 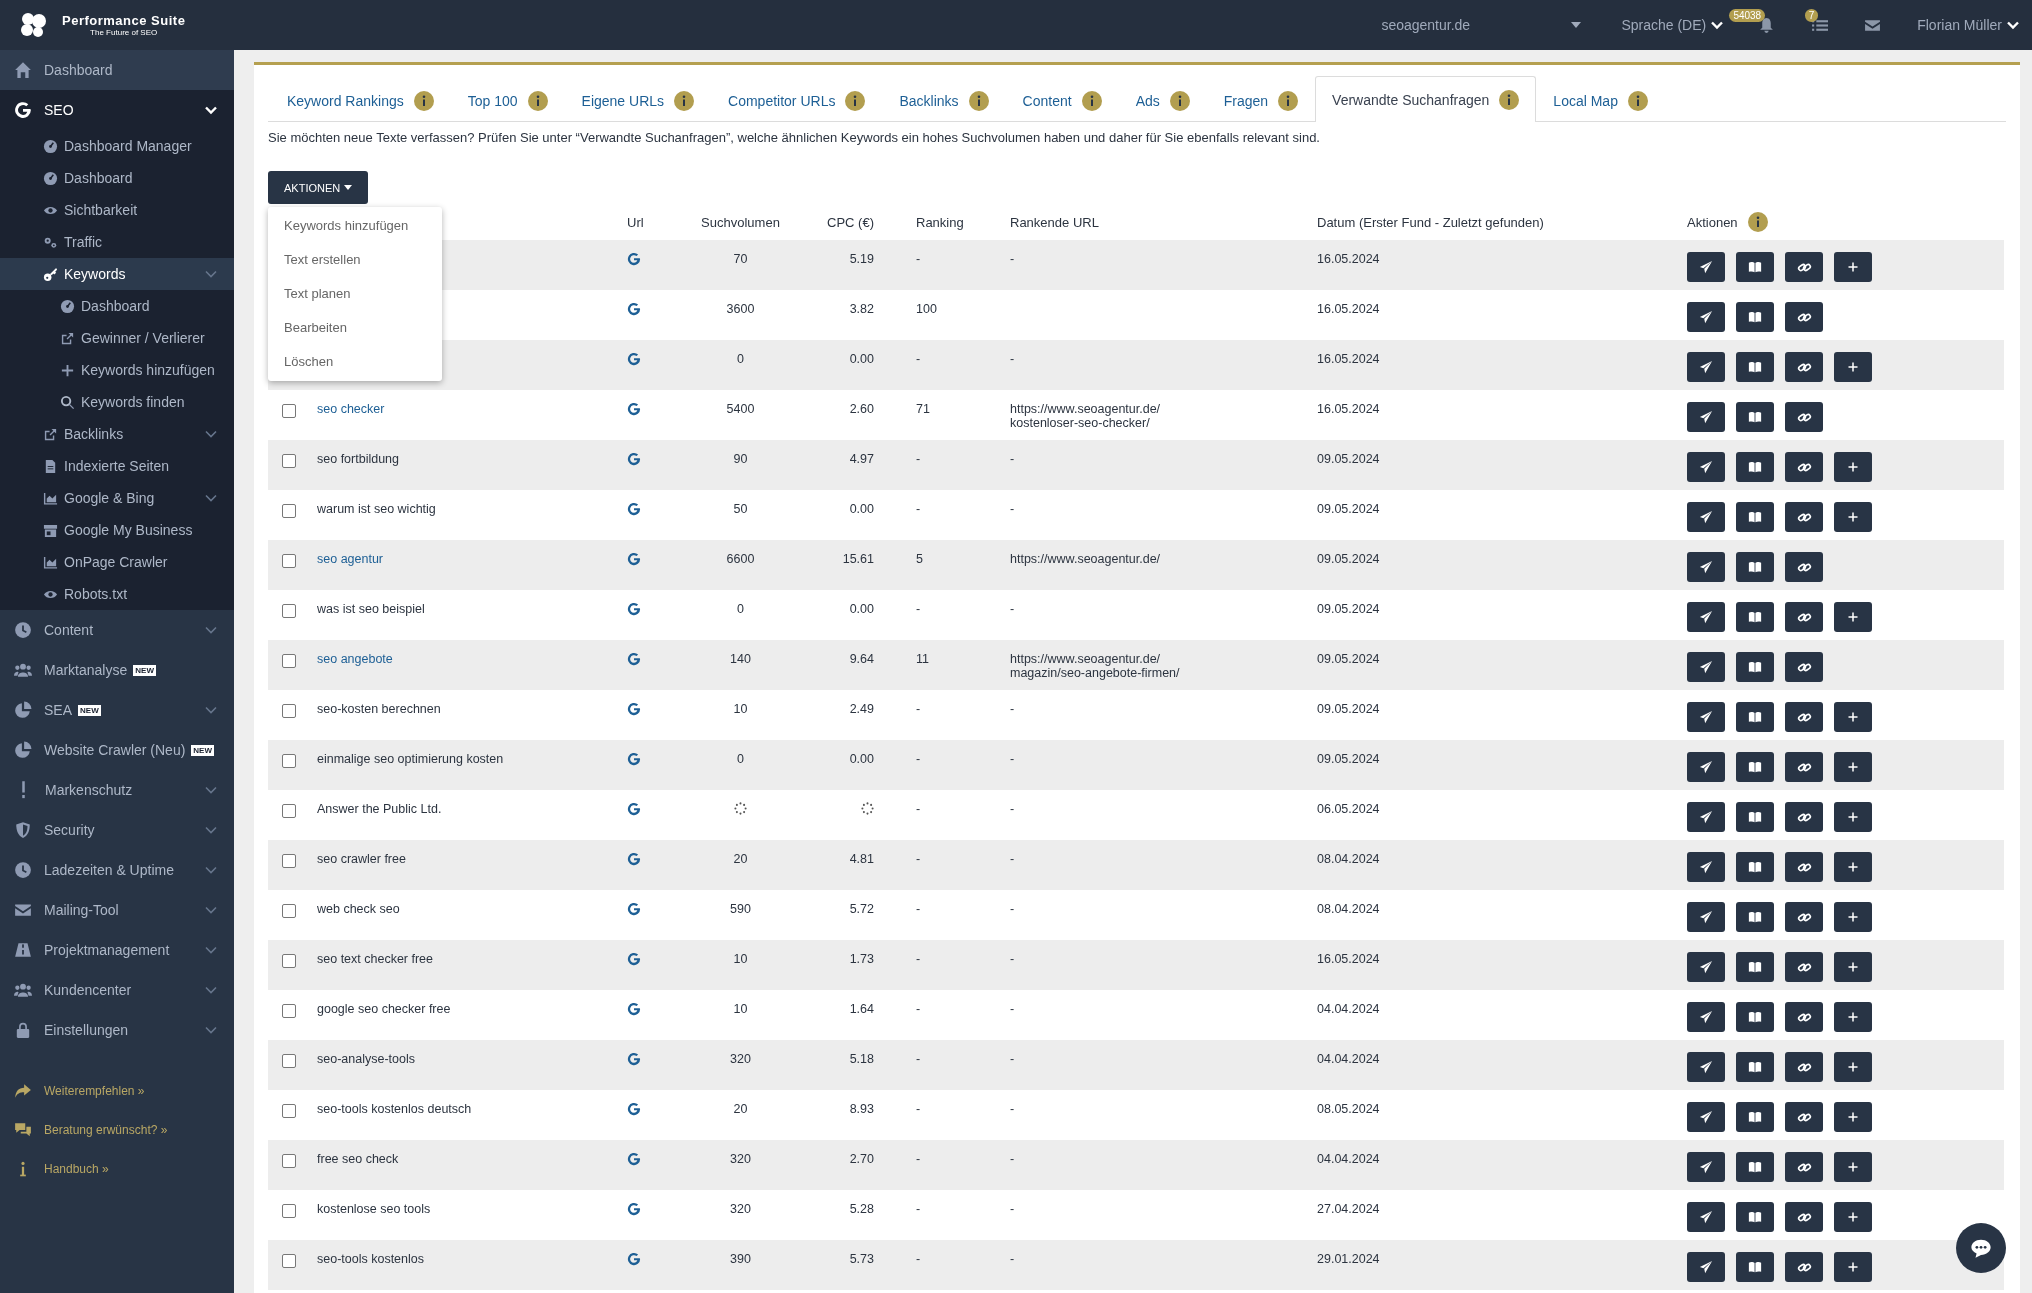 What do you see at coordinates (355, 362) in the screenshot?
I see `menu-item: Löschen` at bounding box center [355, 362].